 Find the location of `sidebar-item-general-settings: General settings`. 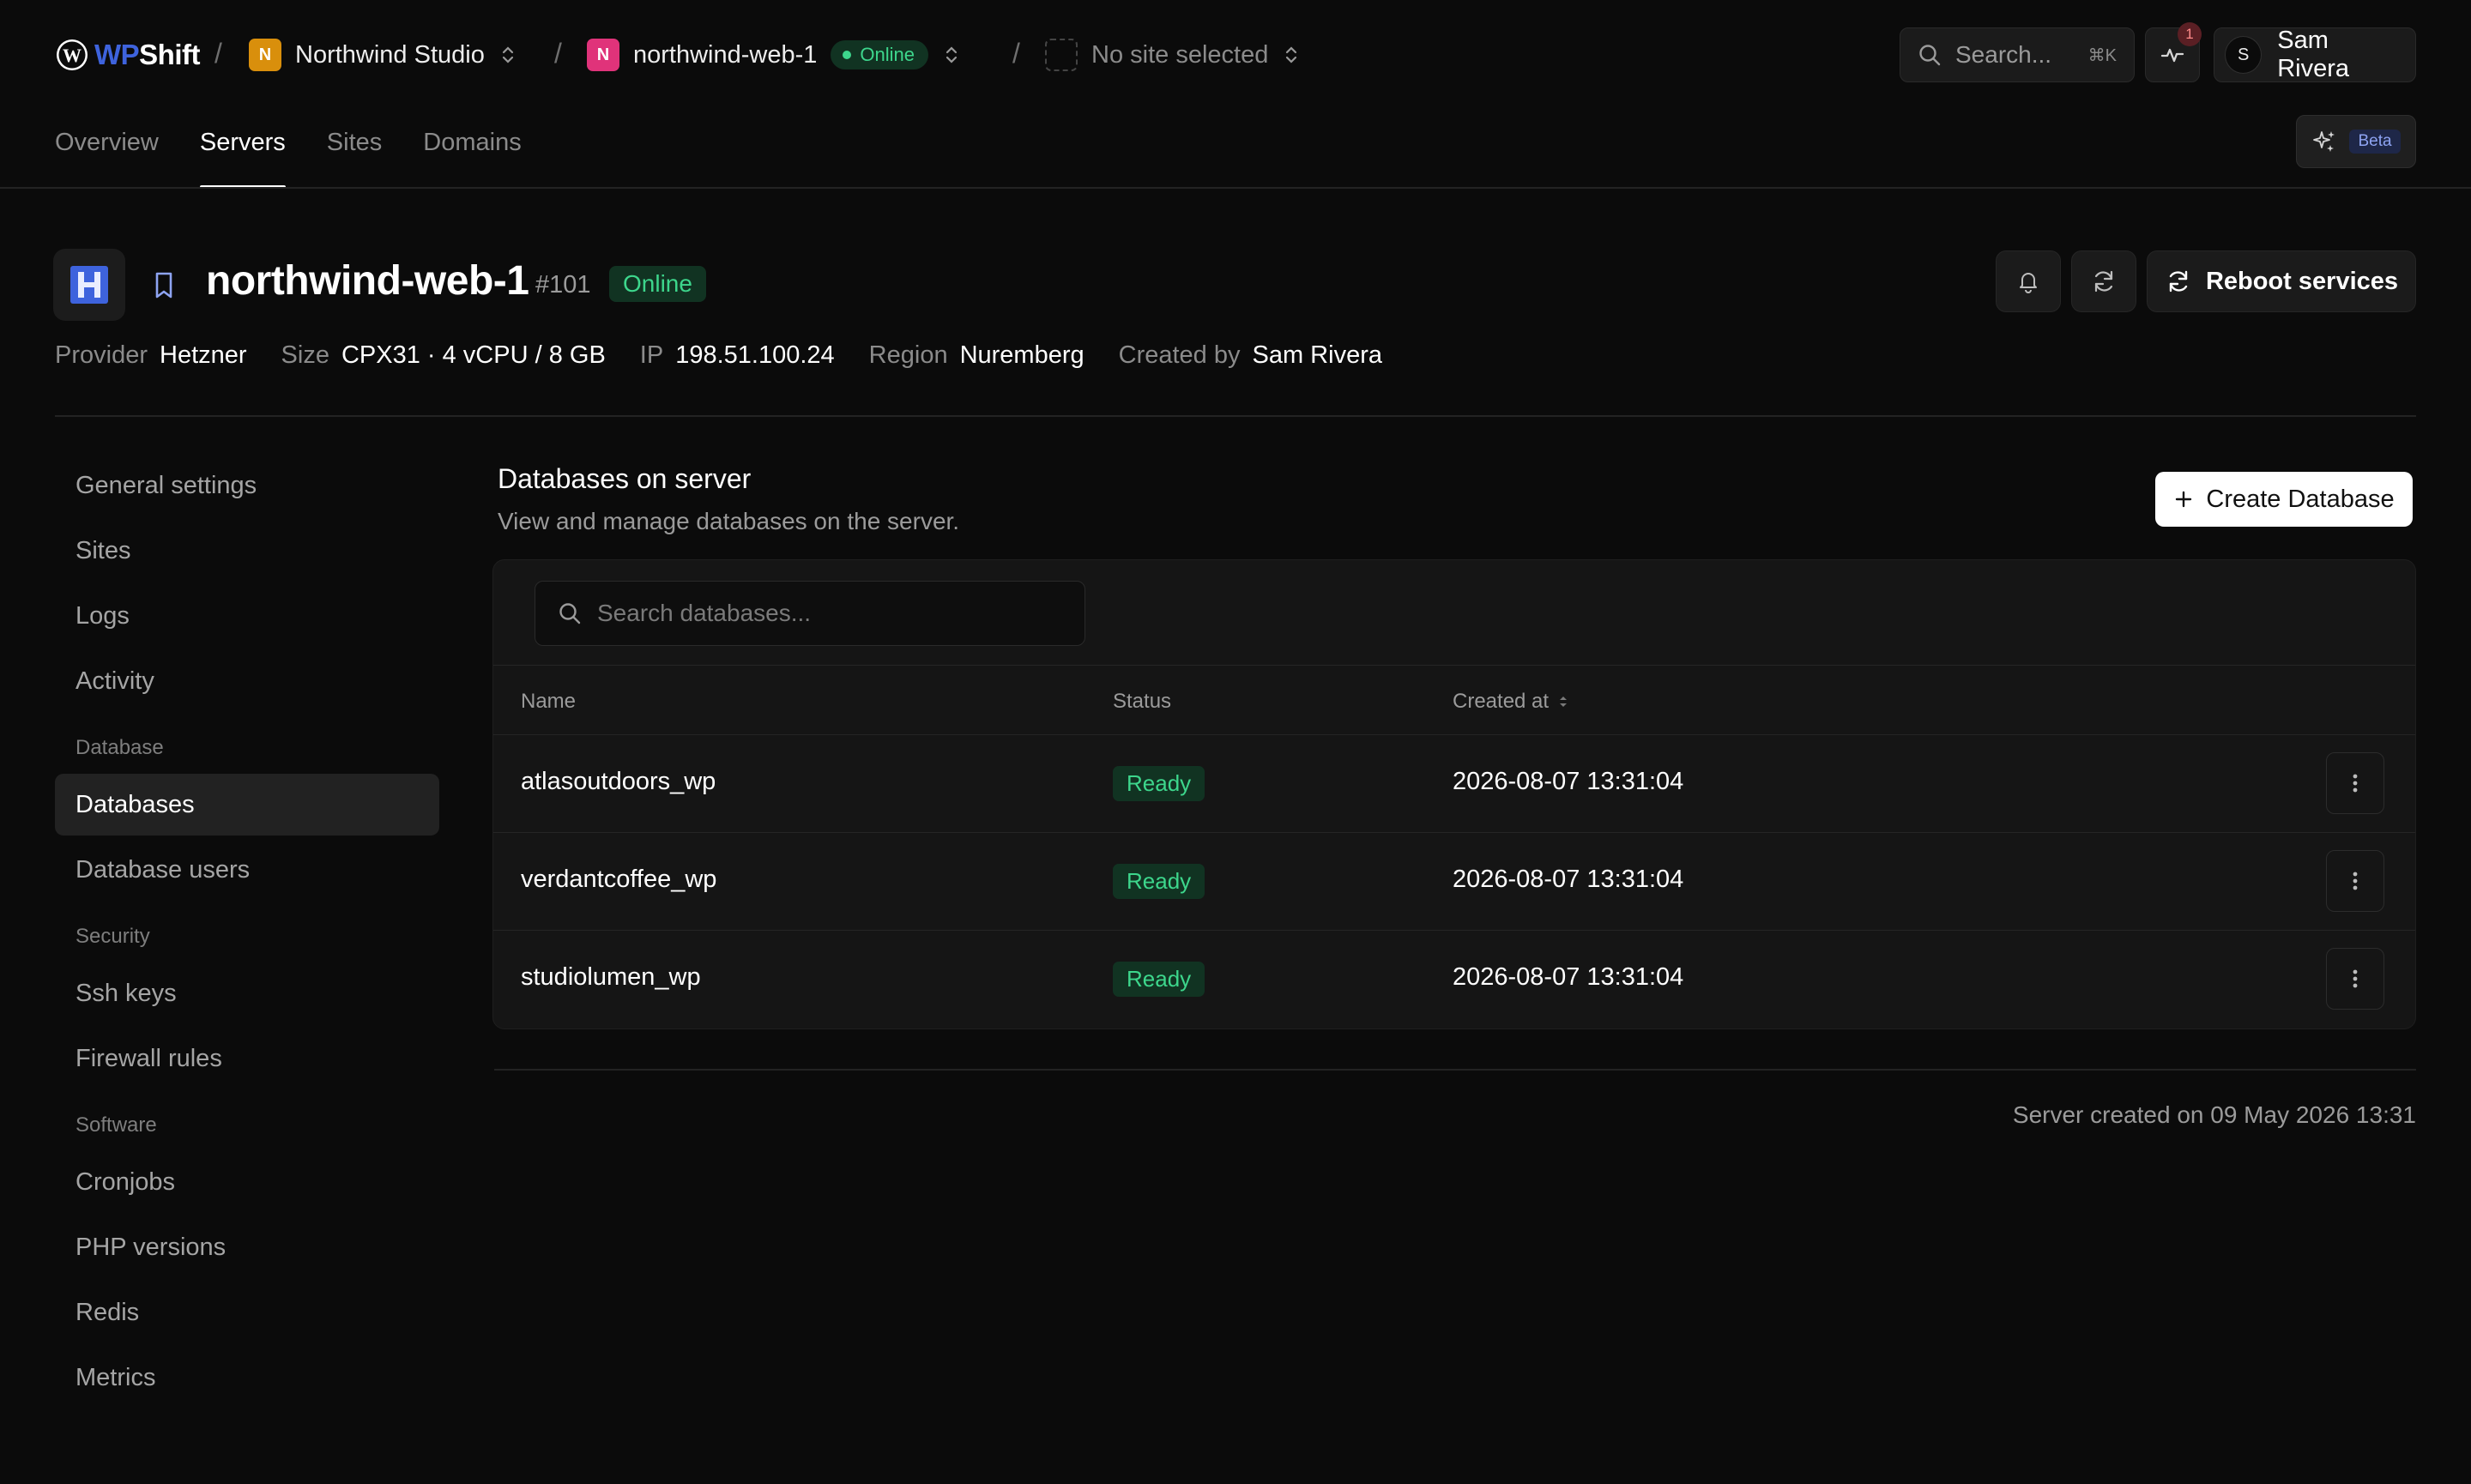

sidebar-item-general-settings: General settings is located at coordinates (247, 485).